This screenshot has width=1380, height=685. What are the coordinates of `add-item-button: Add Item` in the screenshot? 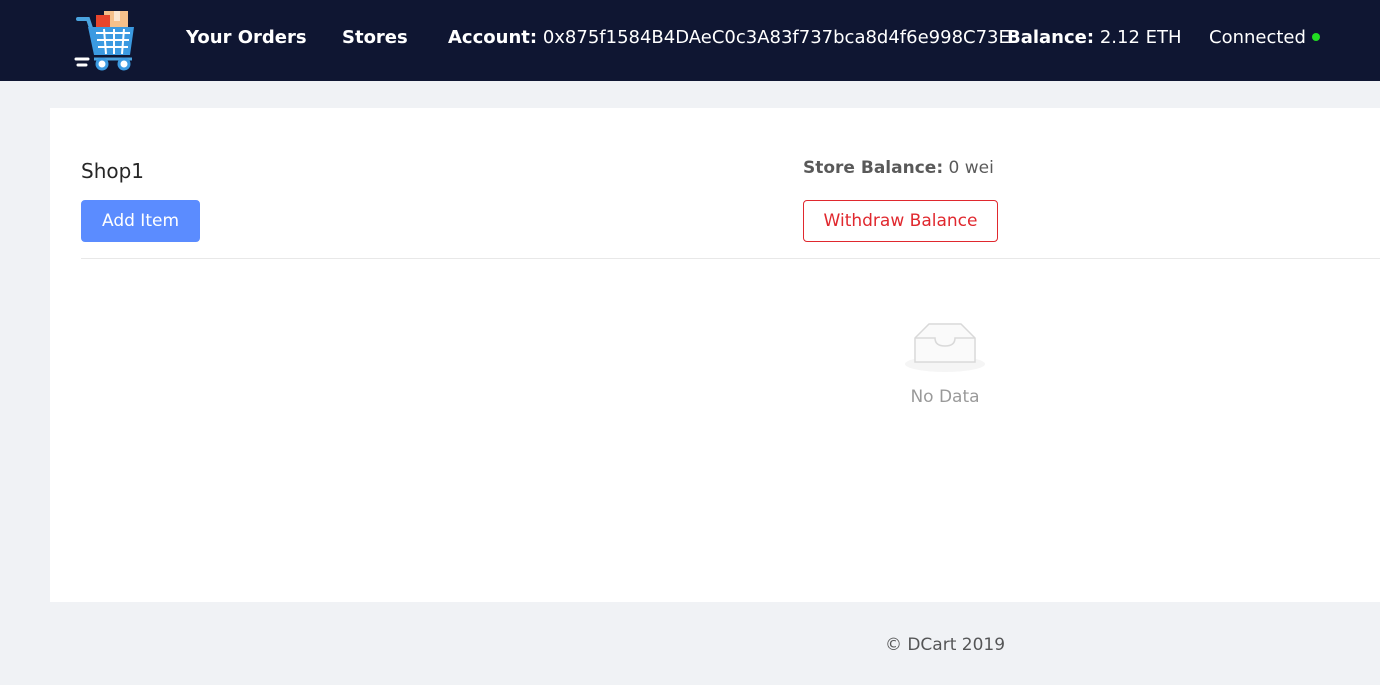 It's located at (140, 221).